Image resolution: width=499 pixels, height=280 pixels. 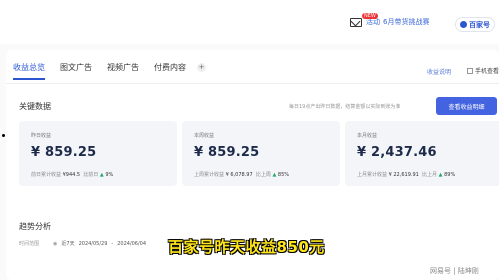 I want to click on divider, so click(x=252, y=83).